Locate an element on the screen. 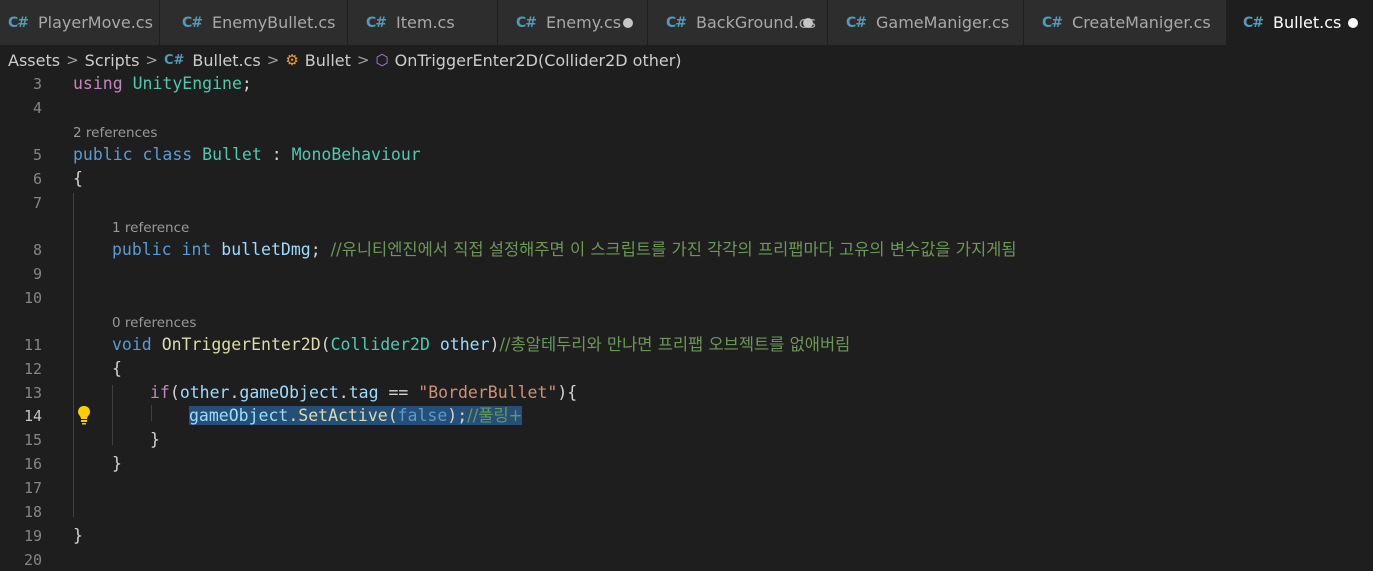 Image resolution: width=1373 pixels, height=571 pixels. codelens-references: 0 references is located at coordinates (154, 323).